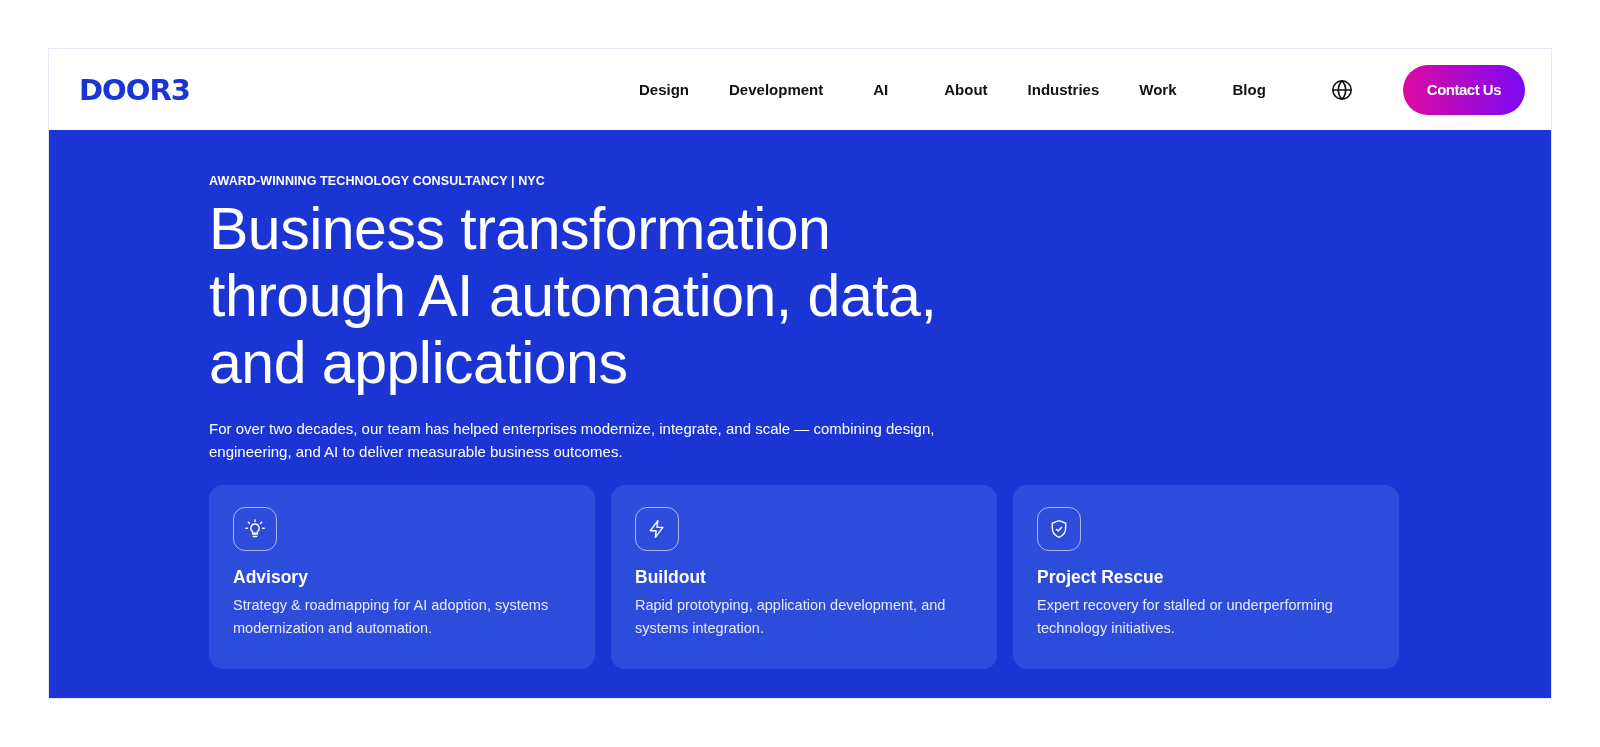 The height and width of the screenshot is (747, 1600). What do you see at coordinates (804, 577) in the screenshot?
I see `service-card: Buildout Rapid prototyping, application development, and systems integration.` at bounding box center [804, 577].